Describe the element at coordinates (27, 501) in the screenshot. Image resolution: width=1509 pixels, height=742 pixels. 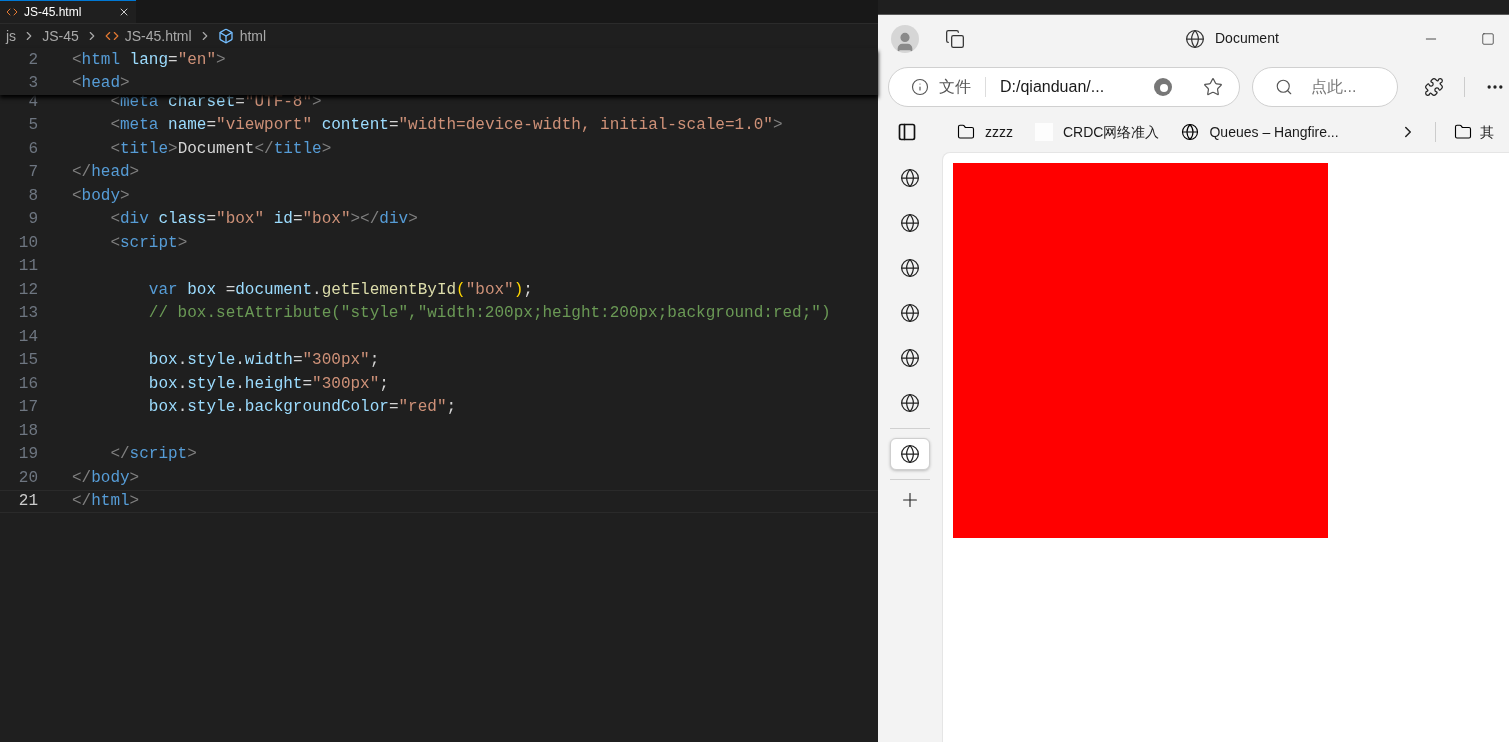
I see `line-number: 21` at that location.